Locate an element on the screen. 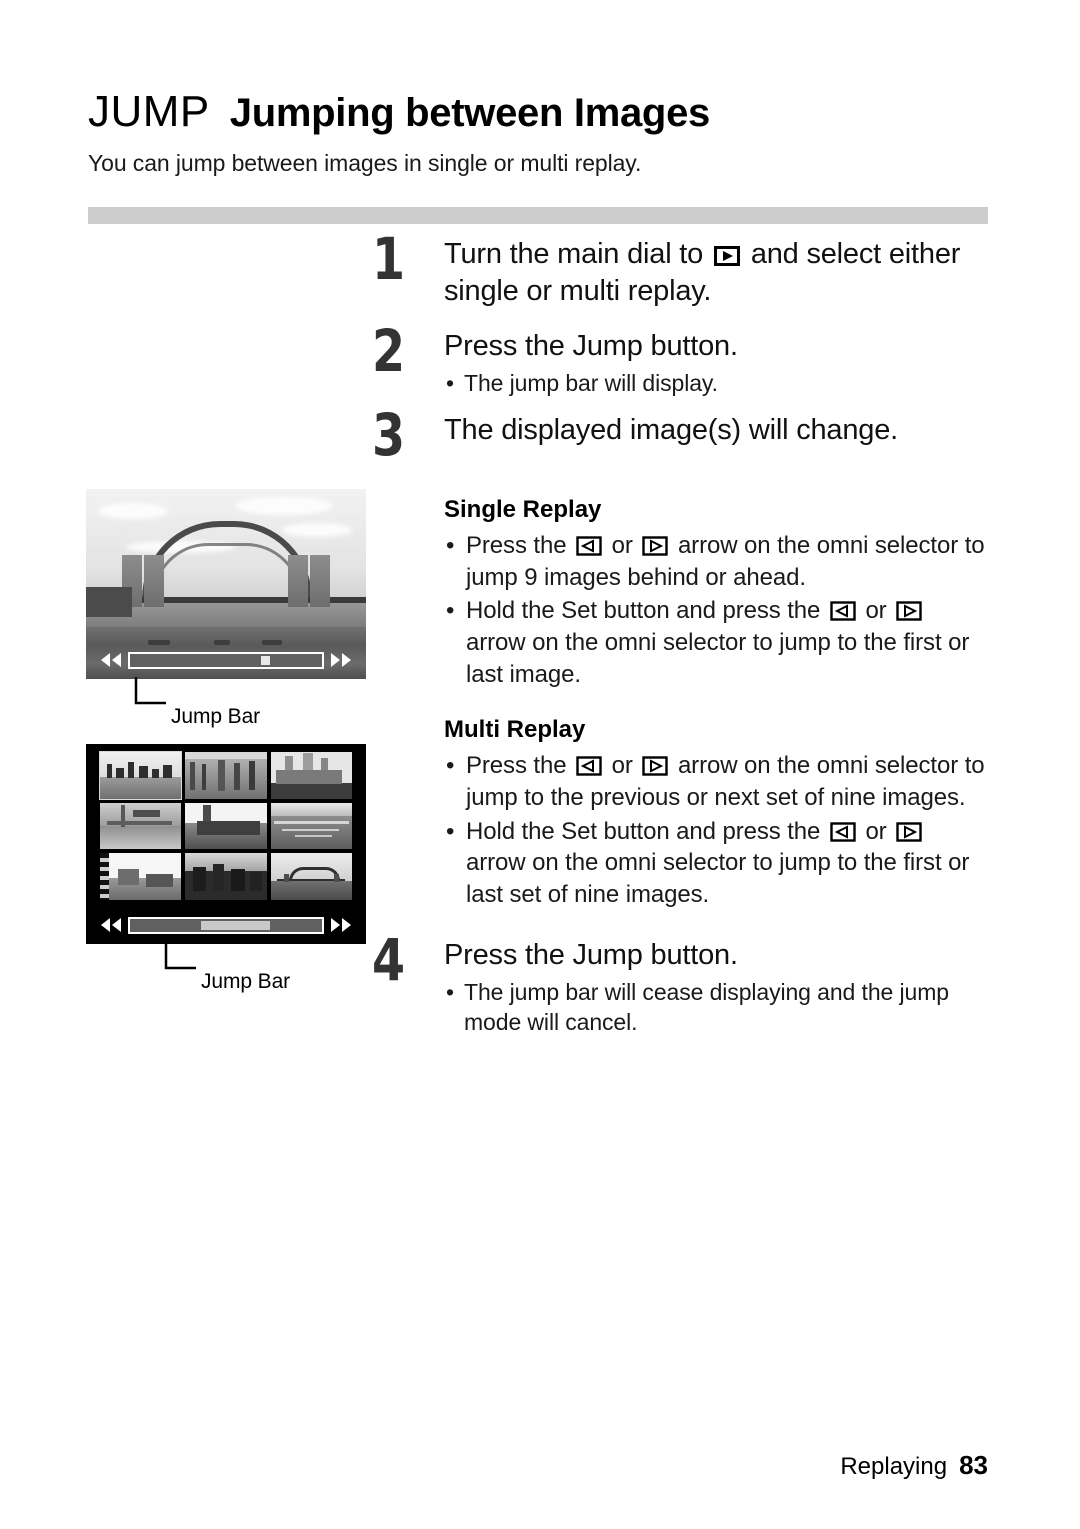  filmstrip-marker is located at coordinates (104, 876).